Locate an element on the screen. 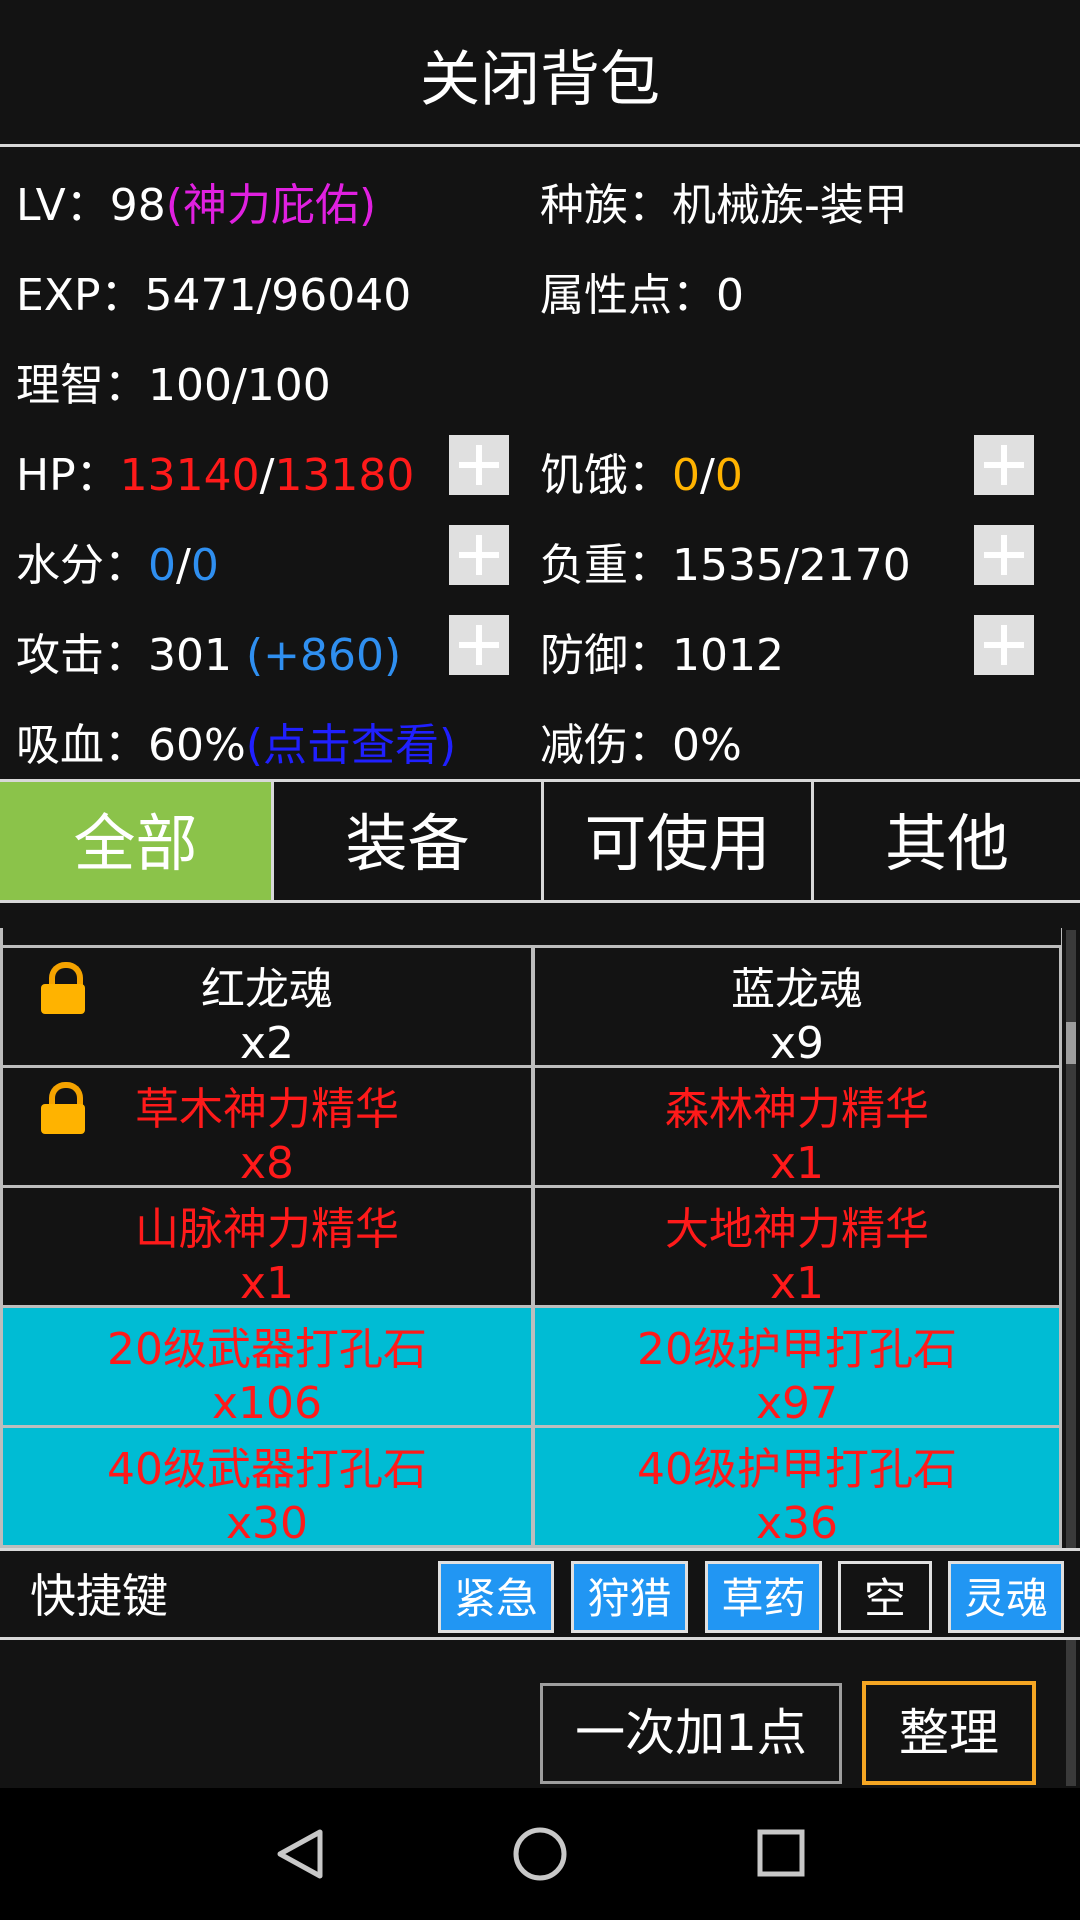  item-cell: 40级武器打孔石 x30 is located at coordinates (267, 1486).